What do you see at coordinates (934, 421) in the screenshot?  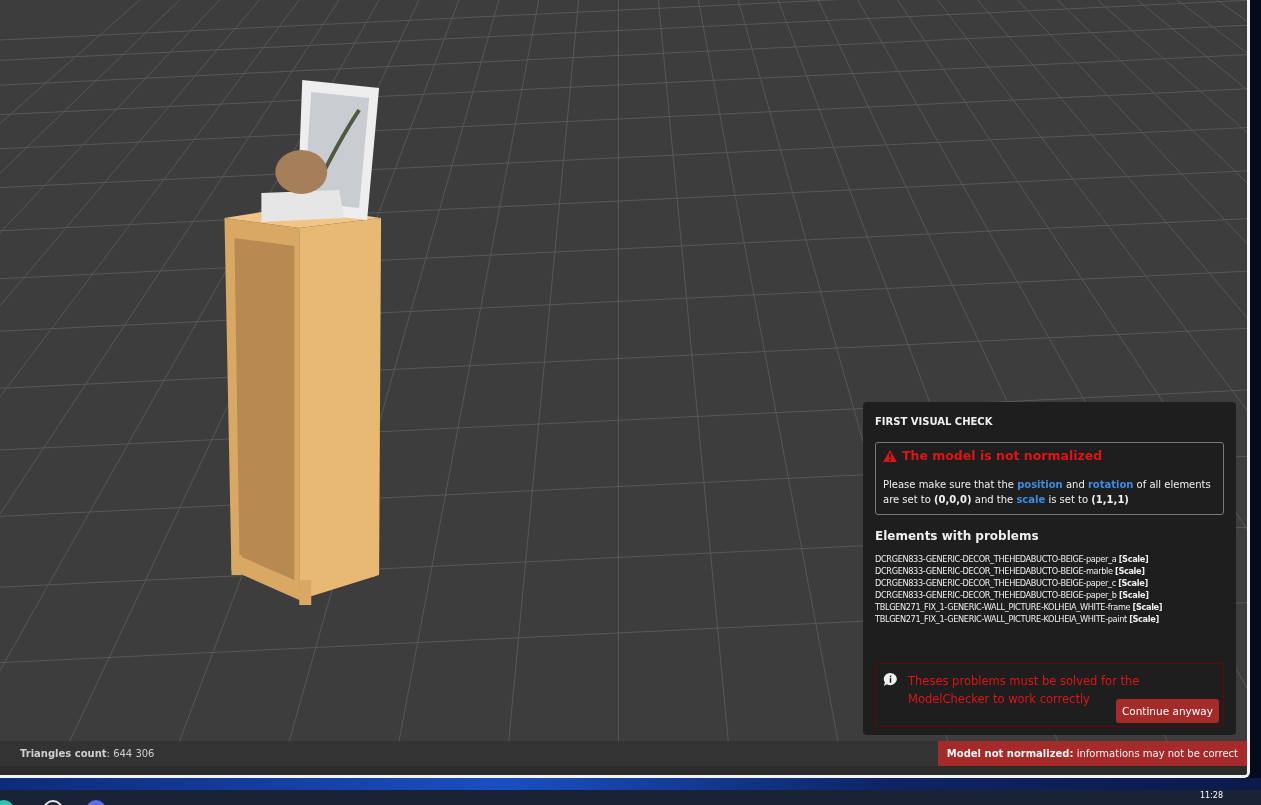 I see `panel-title: FIRST VISUAL CHECK` at bounding box center [934, 421].